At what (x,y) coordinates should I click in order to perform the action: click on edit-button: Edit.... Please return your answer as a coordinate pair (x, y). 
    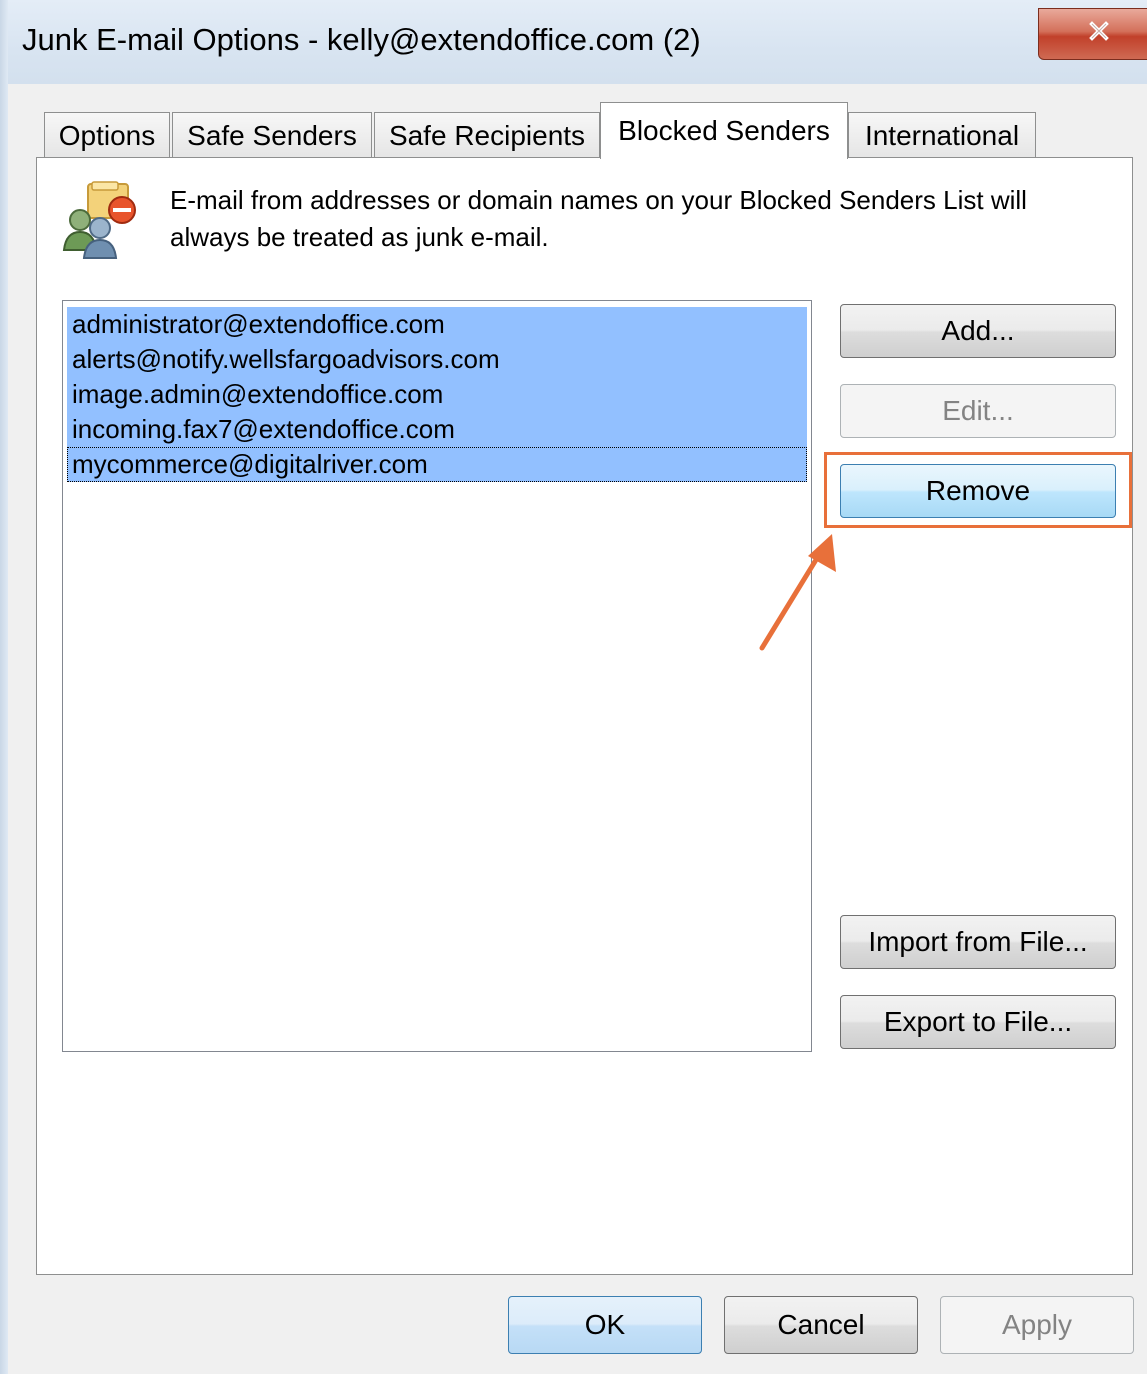
    Looking at the image, I should click on (978, 411).